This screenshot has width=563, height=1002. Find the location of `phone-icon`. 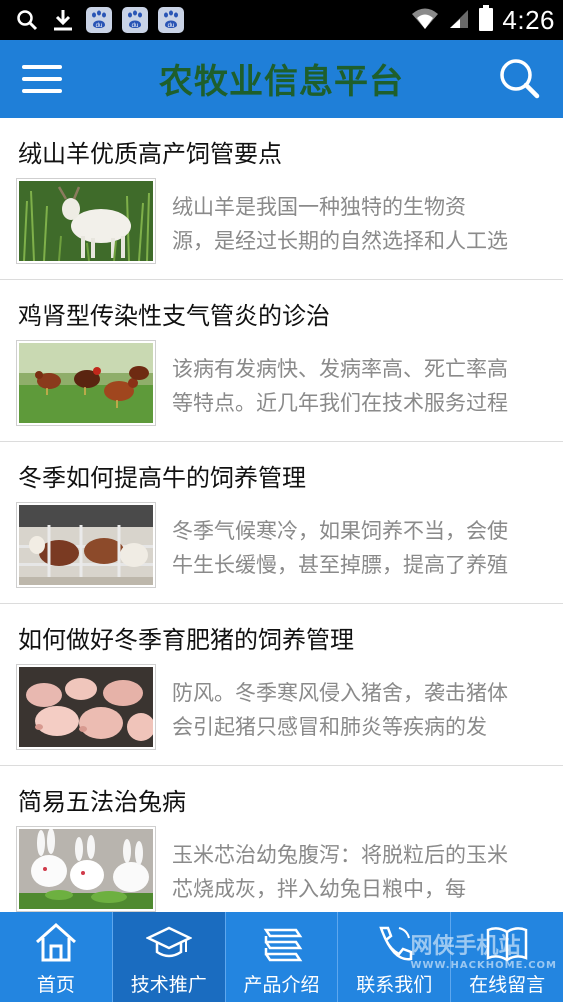

phone-icon is located at coordinates (394, 942).